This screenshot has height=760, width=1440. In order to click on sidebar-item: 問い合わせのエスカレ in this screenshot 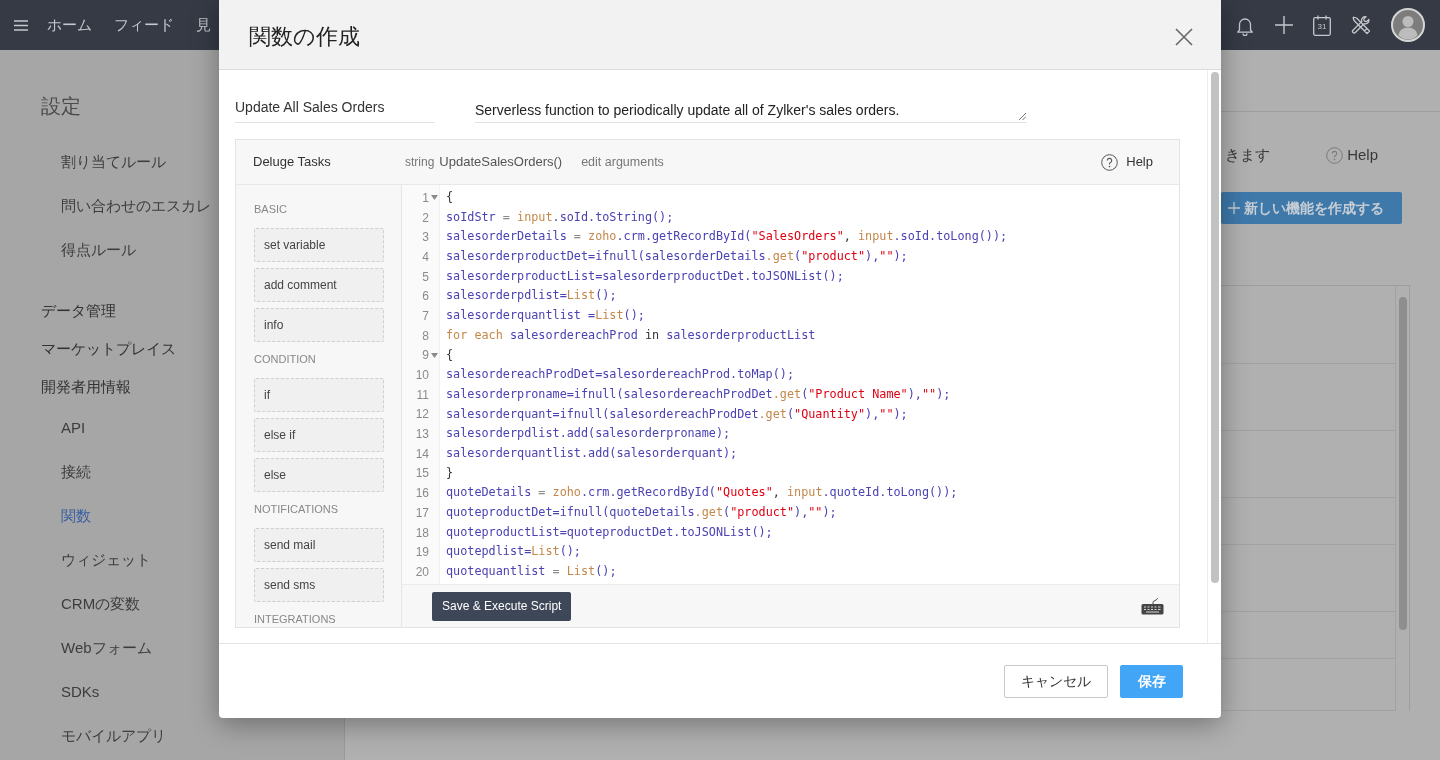, I will do `click(136, 206)`.